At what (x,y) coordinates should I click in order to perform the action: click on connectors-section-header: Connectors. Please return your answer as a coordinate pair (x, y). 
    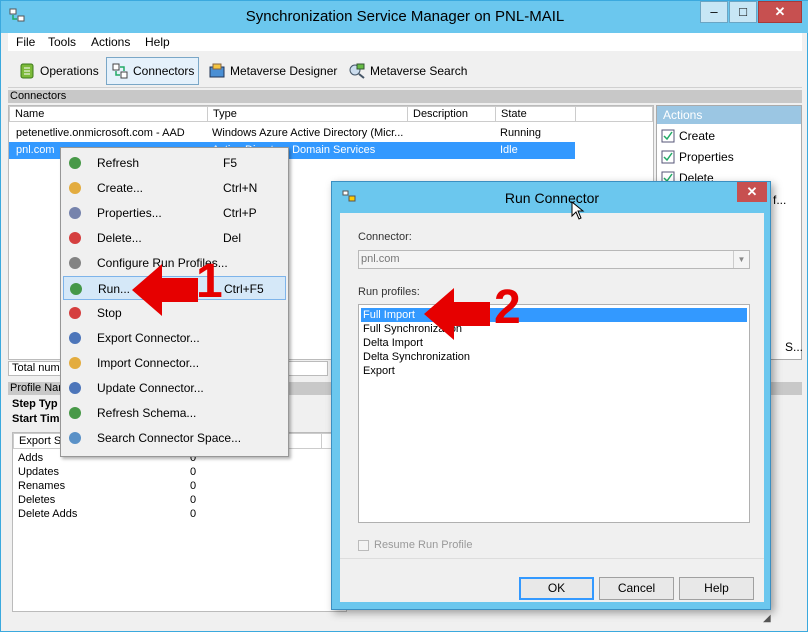
    Looking at the image, I should click on (405, 96).